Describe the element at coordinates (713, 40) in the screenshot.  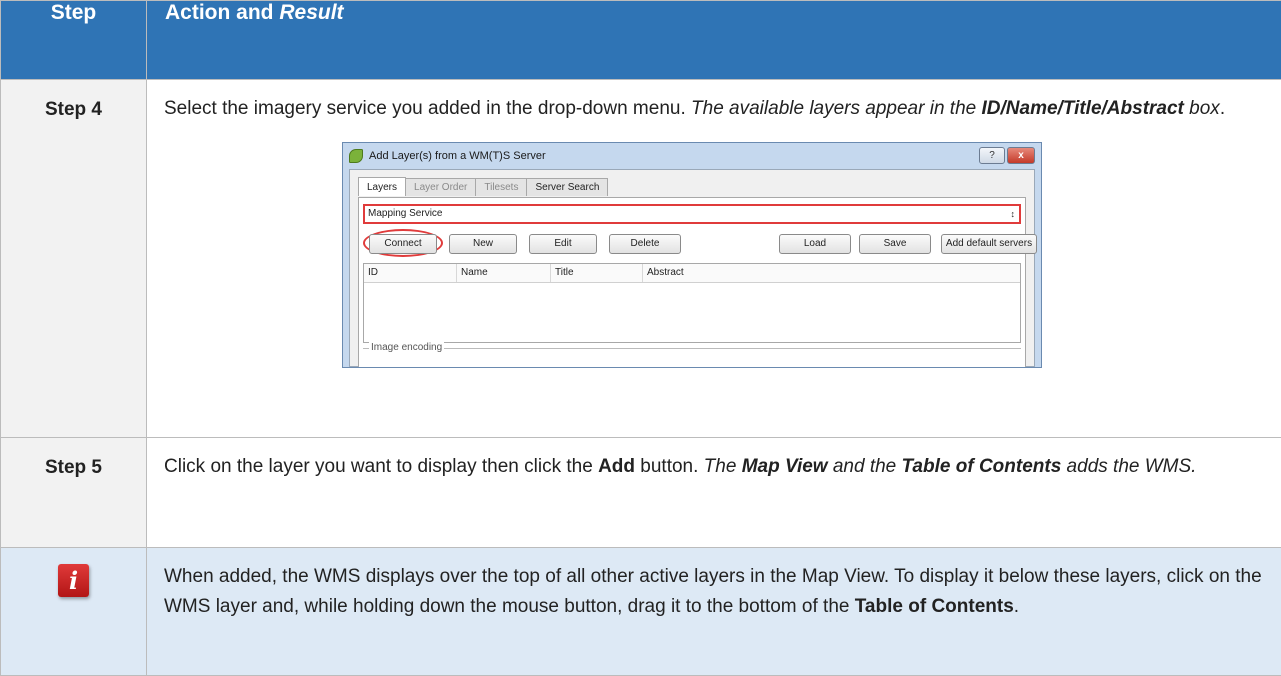
I see `header-action: Action and Result` at that location.